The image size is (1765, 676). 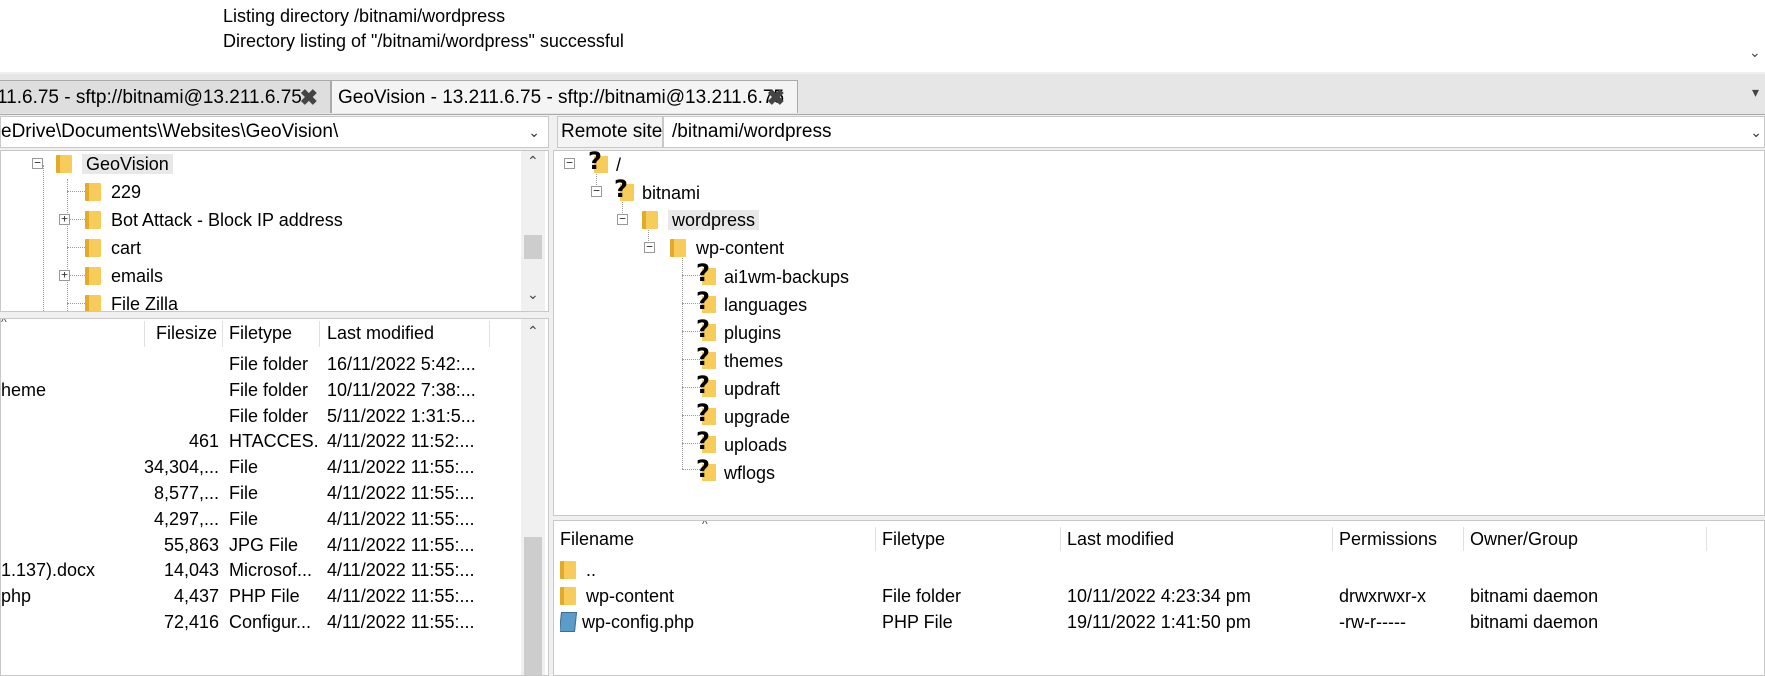 I want to click on local-tree-scrollbar: ⌃ ⌄, so click(x=533, y=231).